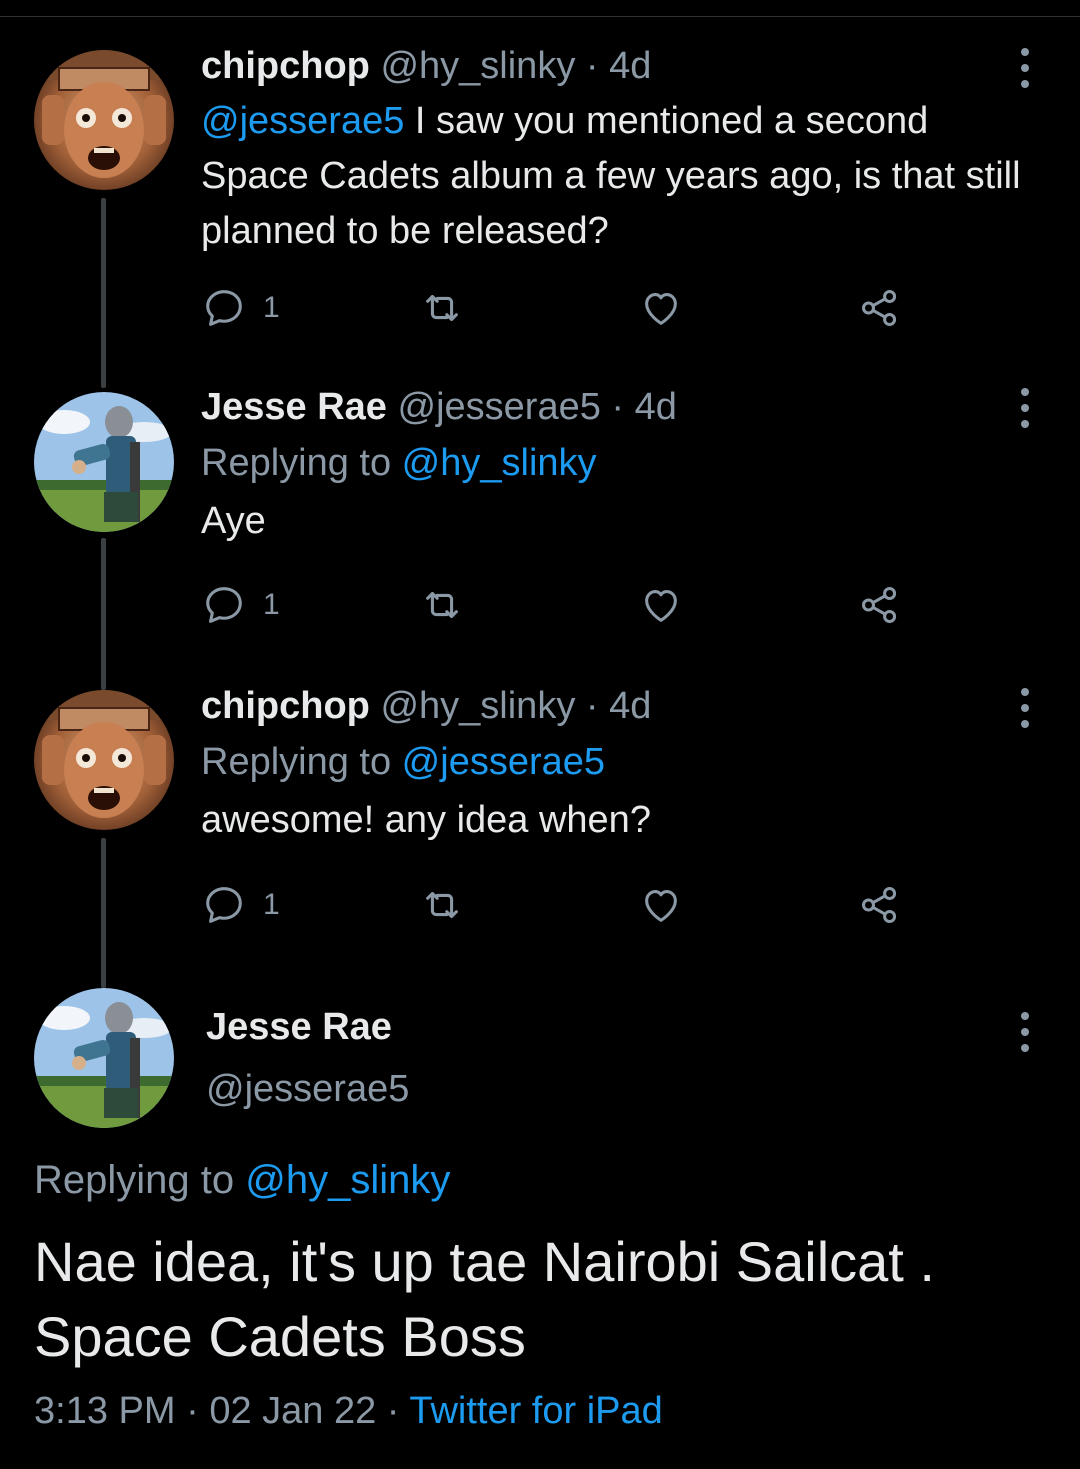 The width and height of the screenshot is (1080, 1469). I want to click on tweet-source-link: Twitter for iPad, so click(535, 1411).